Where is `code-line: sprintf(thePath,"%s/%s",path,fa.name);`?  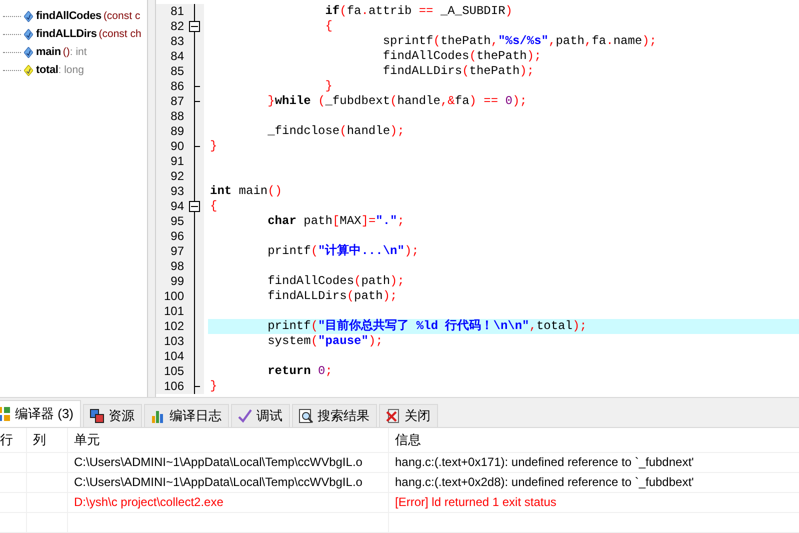
code-line: sprintf(thePath,"%s/%s",path,fa.name); is located at coordinates (520, 41).